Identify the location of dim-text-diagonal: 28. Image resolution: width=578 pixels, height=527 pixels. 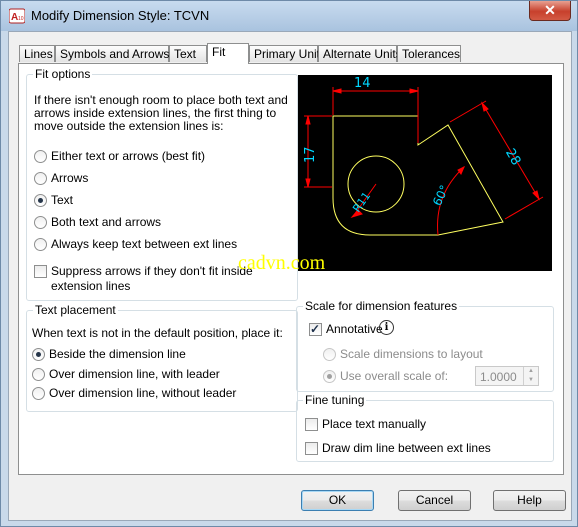
(512, 157).